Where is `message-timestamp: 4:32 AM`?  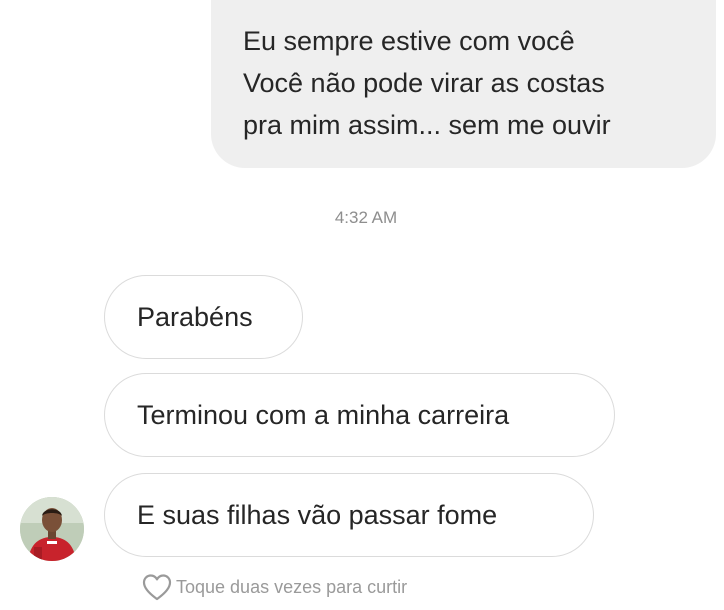 message-timestamp: 4:32 AM is located at coordinates (366, 217).